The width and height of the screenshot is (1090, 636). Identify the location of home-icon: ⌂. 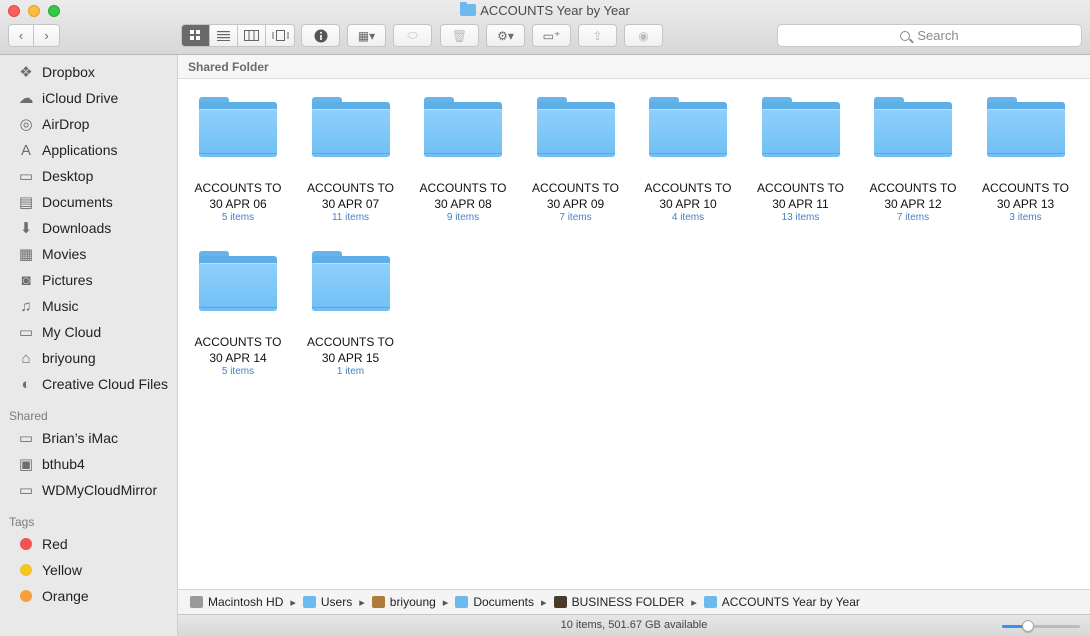
(26, 358).